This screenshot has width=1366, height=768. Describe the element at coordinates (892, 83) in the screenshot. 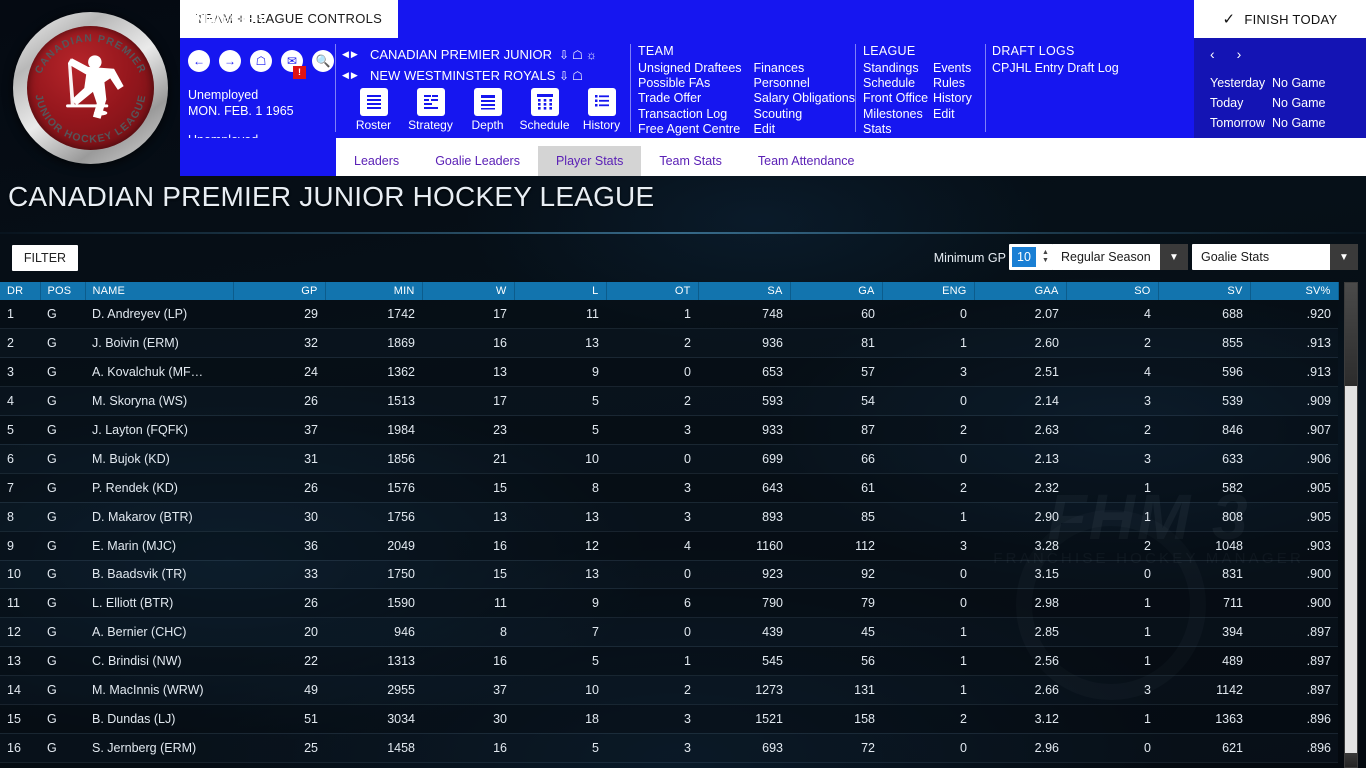

I see `link-schedule: Schedule` at that location.